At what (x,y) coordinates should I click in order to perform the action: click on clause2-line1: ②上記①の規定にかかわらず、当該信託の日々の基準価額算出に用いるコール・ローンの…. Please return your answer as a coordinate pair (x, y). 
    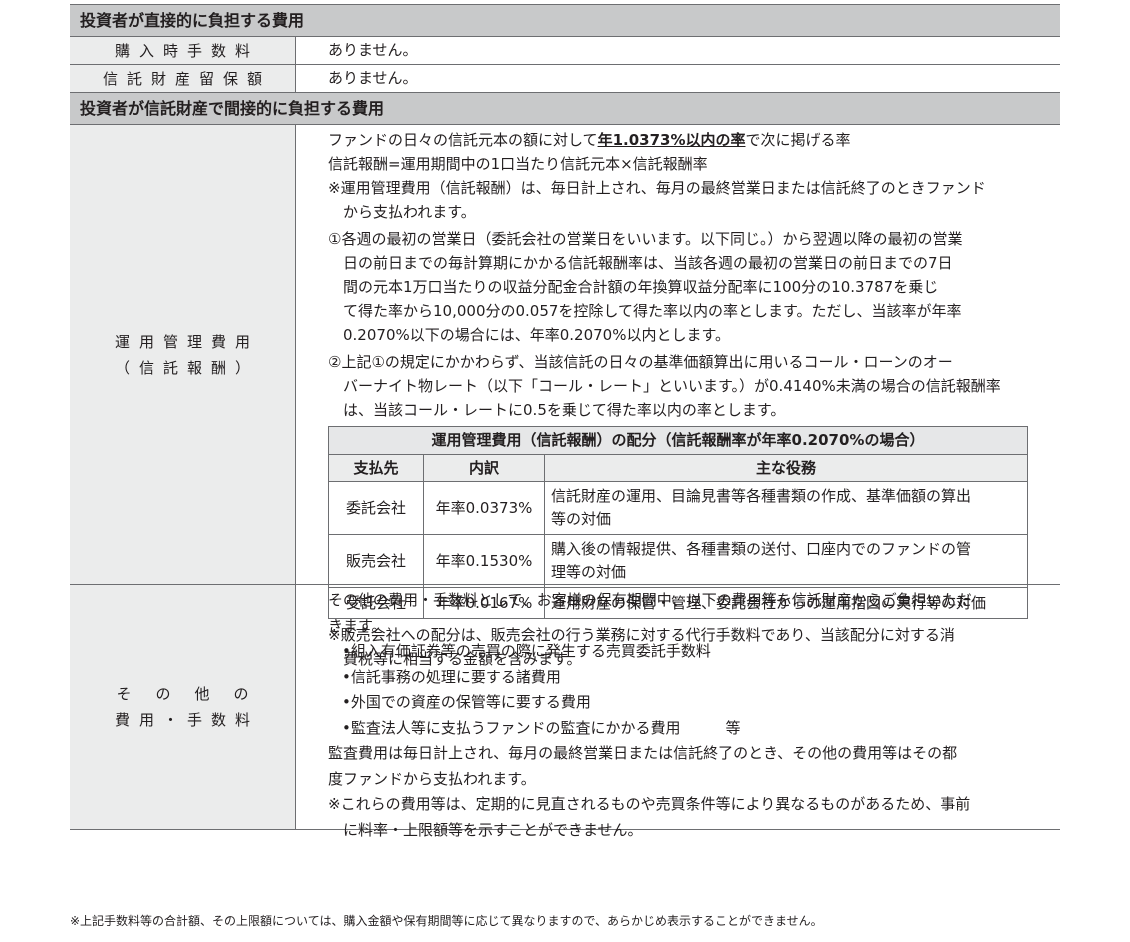
    Looking at the image, I should click on (640, 362).